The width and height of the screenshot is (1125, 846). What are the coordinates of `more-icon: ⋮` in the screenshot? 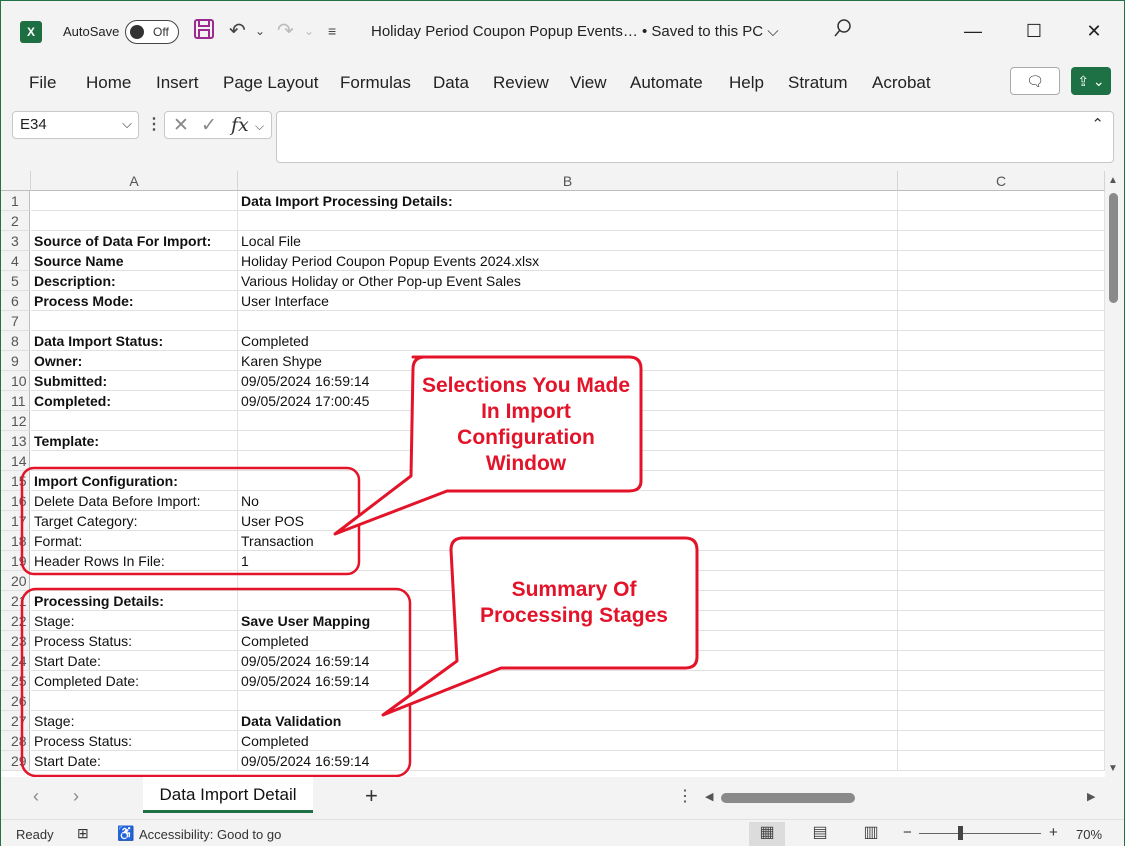 It's located at (685, 796).